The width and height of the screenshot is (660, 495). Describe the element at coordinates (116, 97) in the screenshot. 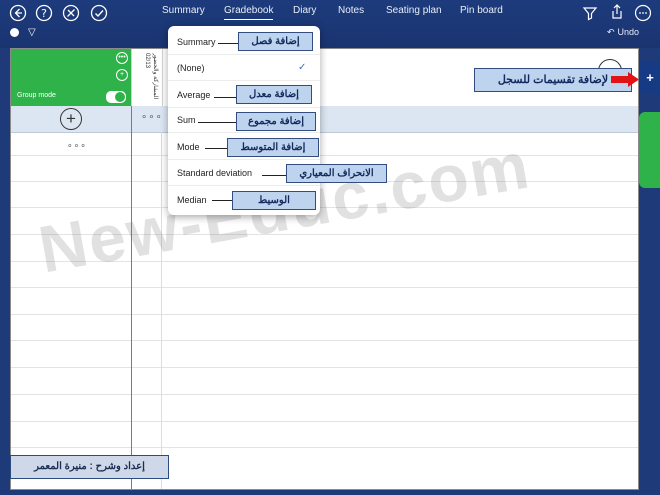

I see `group-mode-toggle` at that location.